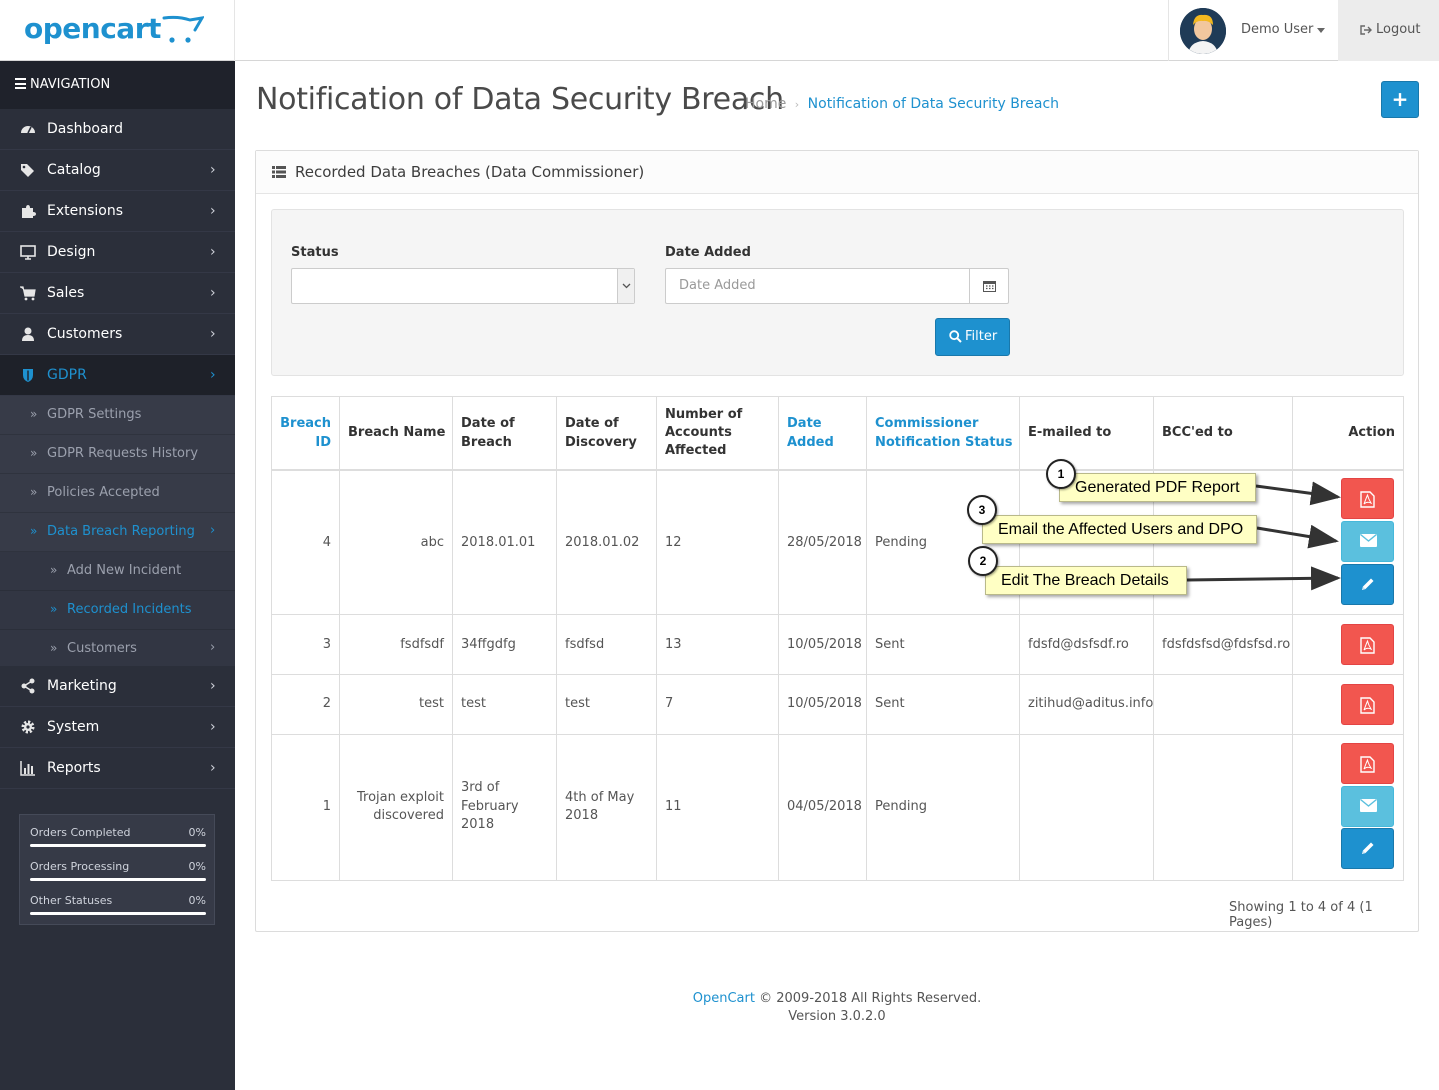 The image size is (1439, 1090). I want to click on footer-version: Version 3.0.2.0, so click(837, 1016).